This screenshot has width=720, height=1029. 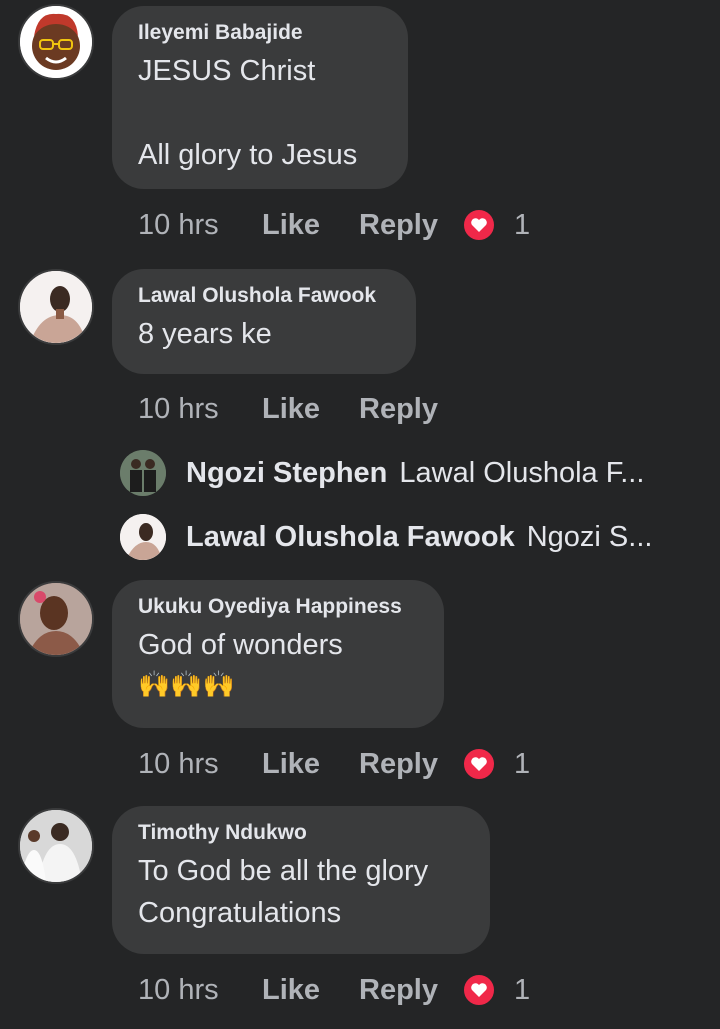 I want to click on comment-author: Timothy Ndukwo, so click(x=301, y=833).